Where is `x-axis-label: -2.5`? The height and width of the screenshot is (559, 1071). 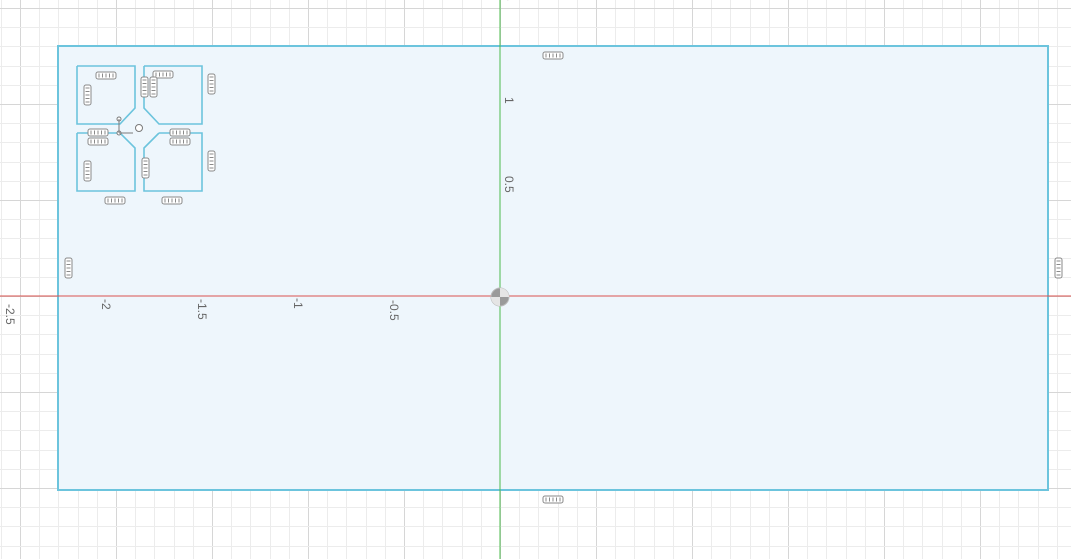 x-axis-label: -2.5 is located at coordinates (10, 314).